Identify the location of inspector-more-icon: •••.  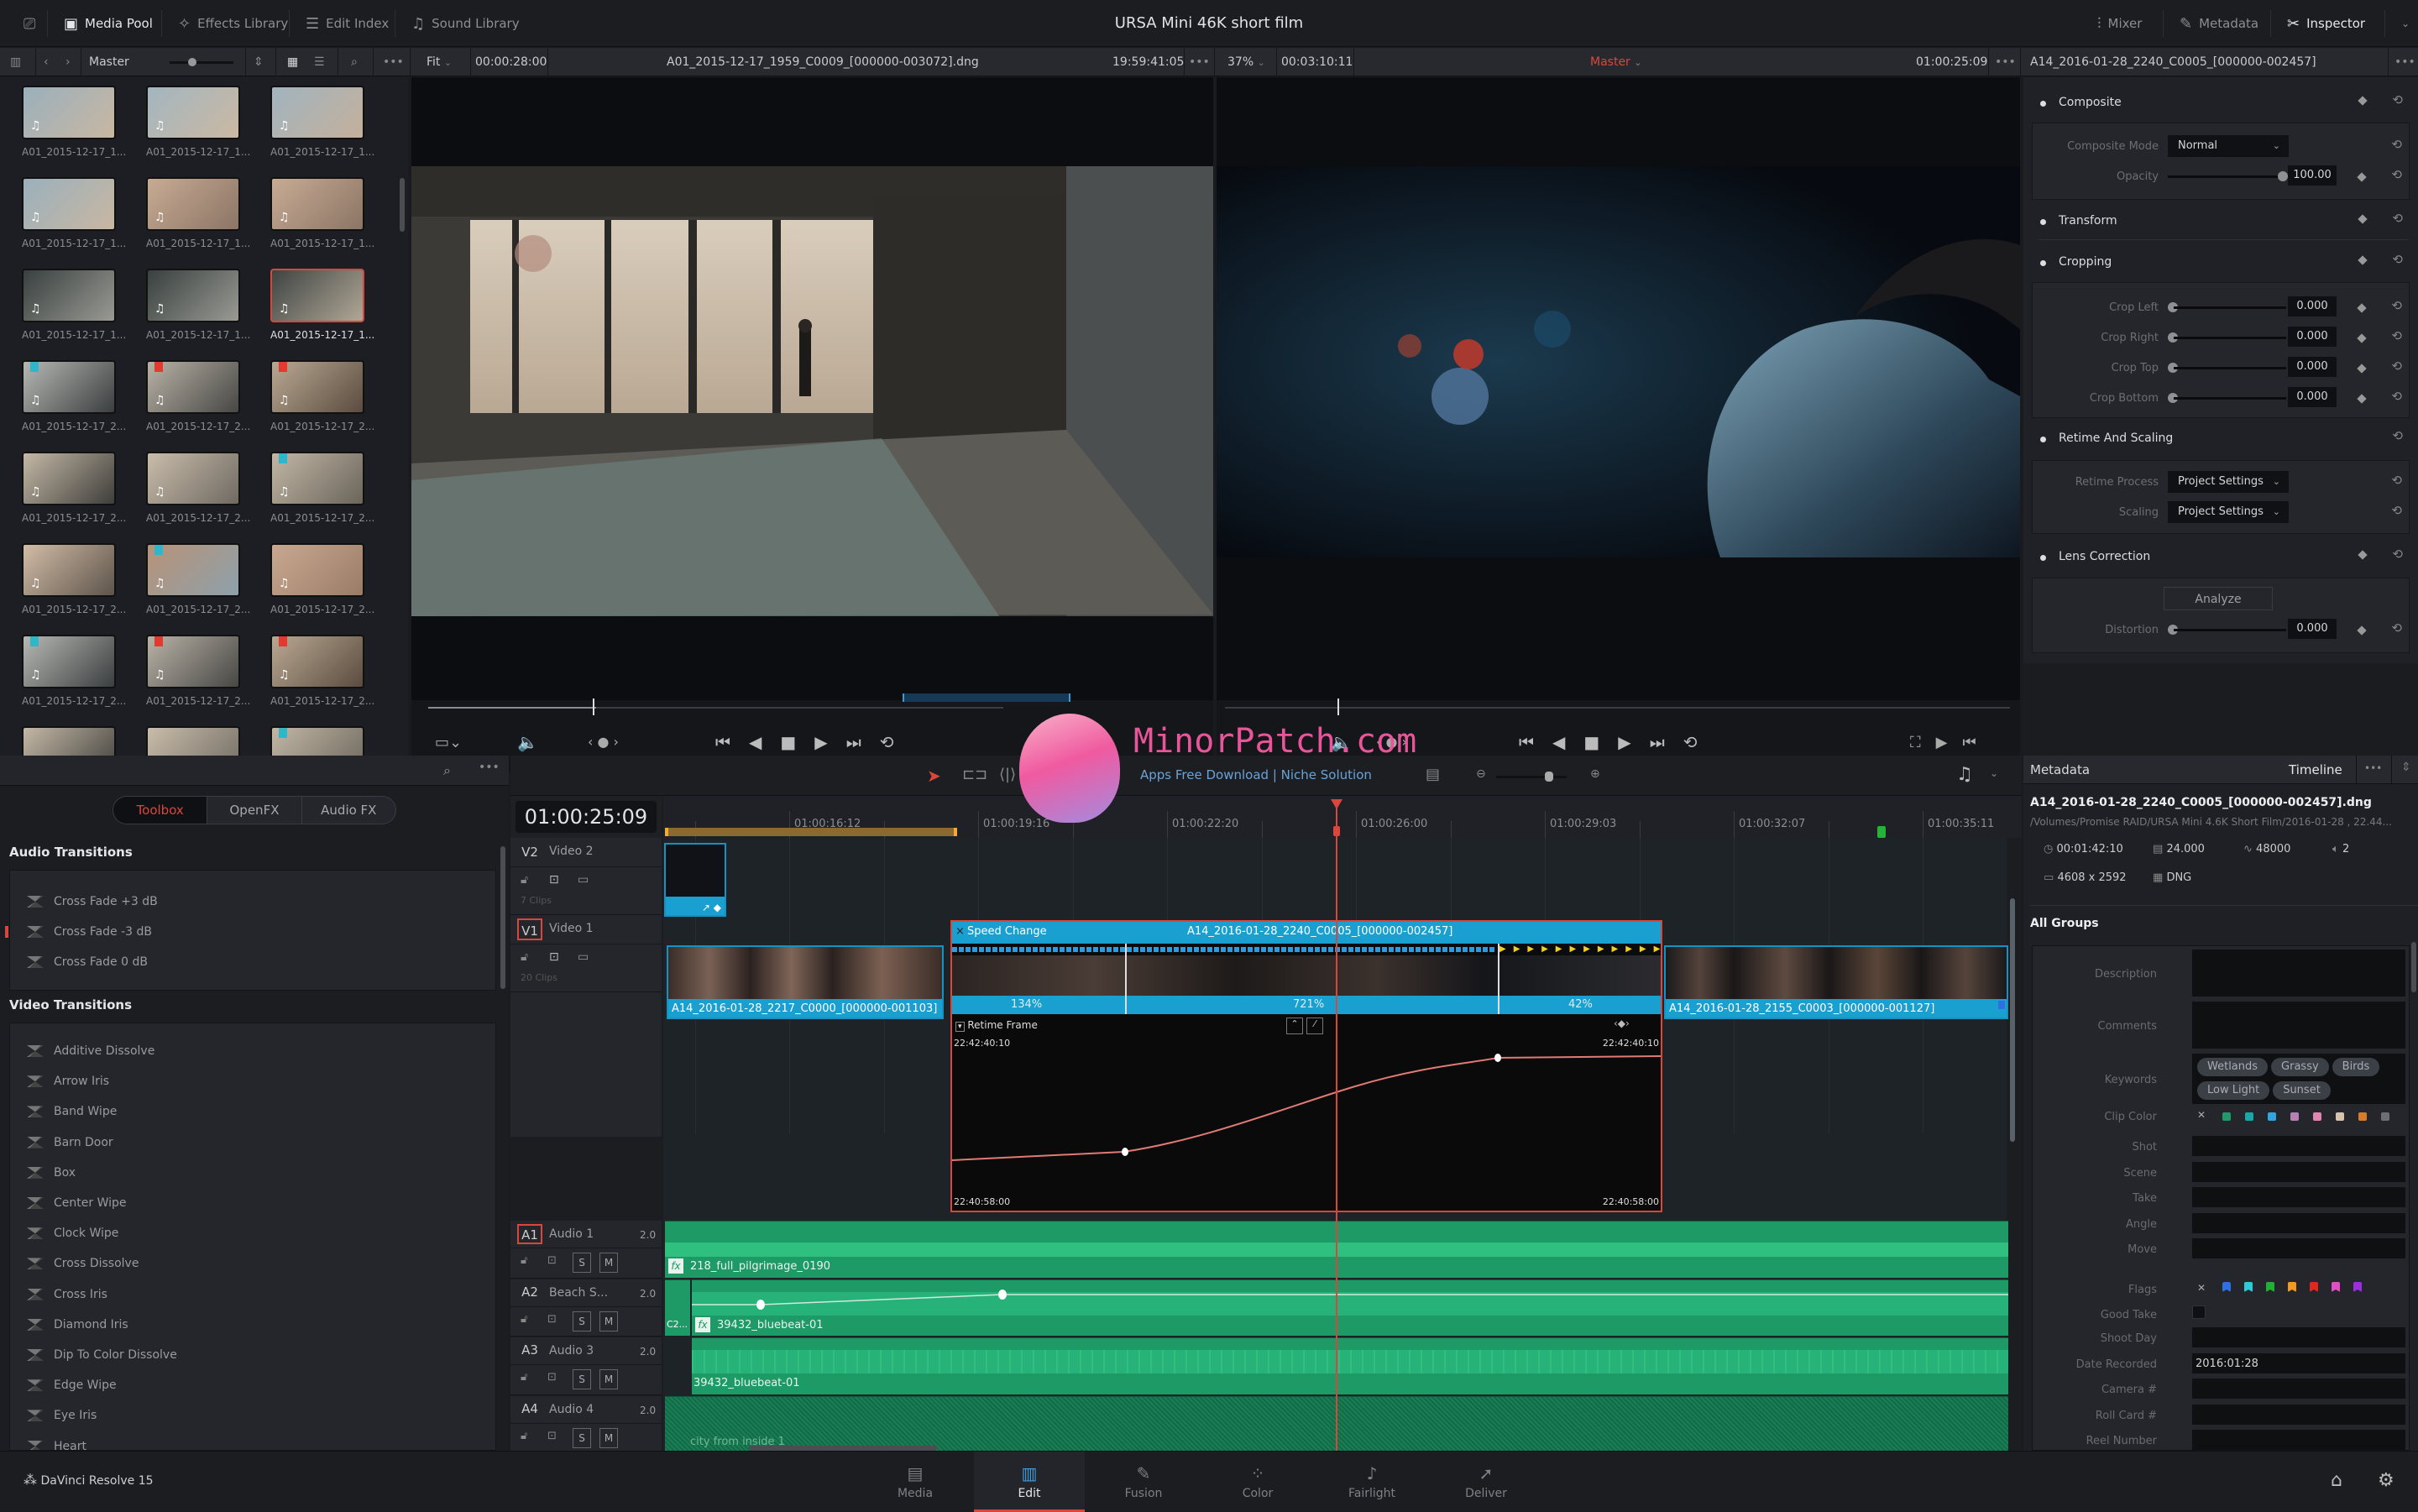
(2404, 62).